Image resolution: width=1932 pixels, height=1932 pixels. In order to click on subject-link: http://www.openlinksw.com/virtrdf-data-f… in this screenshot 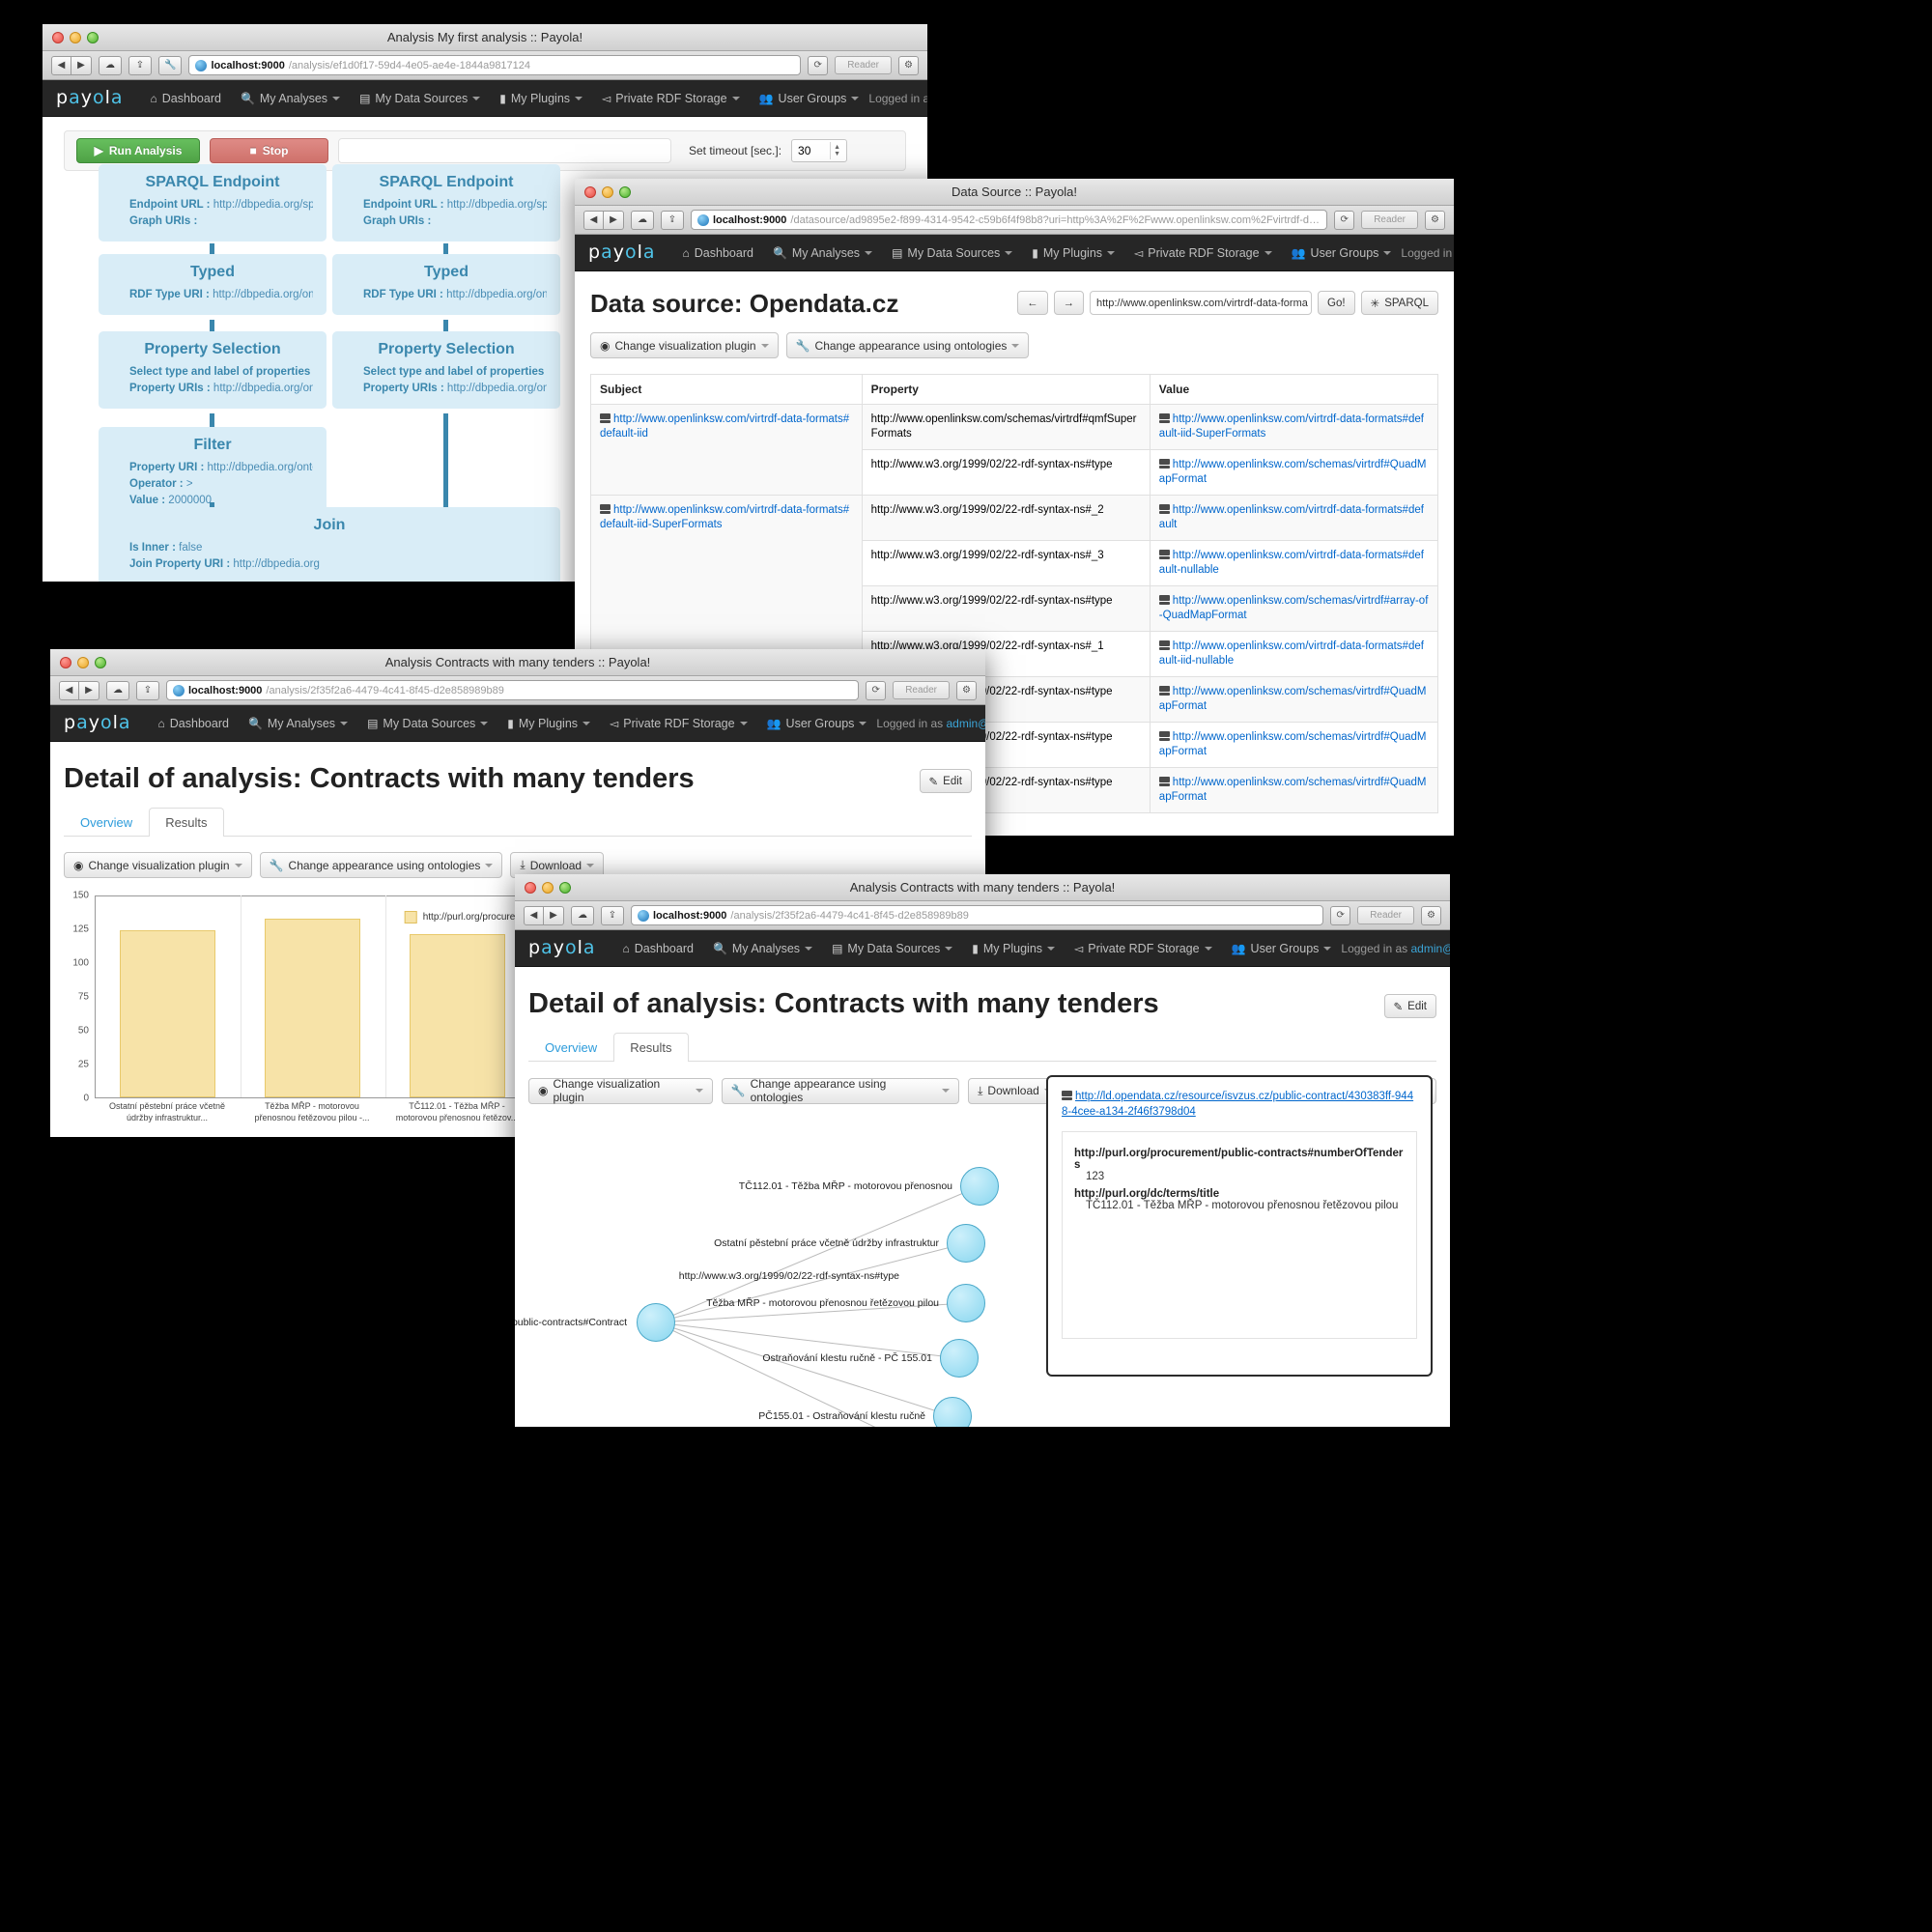, I will do `click(724, 517)`.